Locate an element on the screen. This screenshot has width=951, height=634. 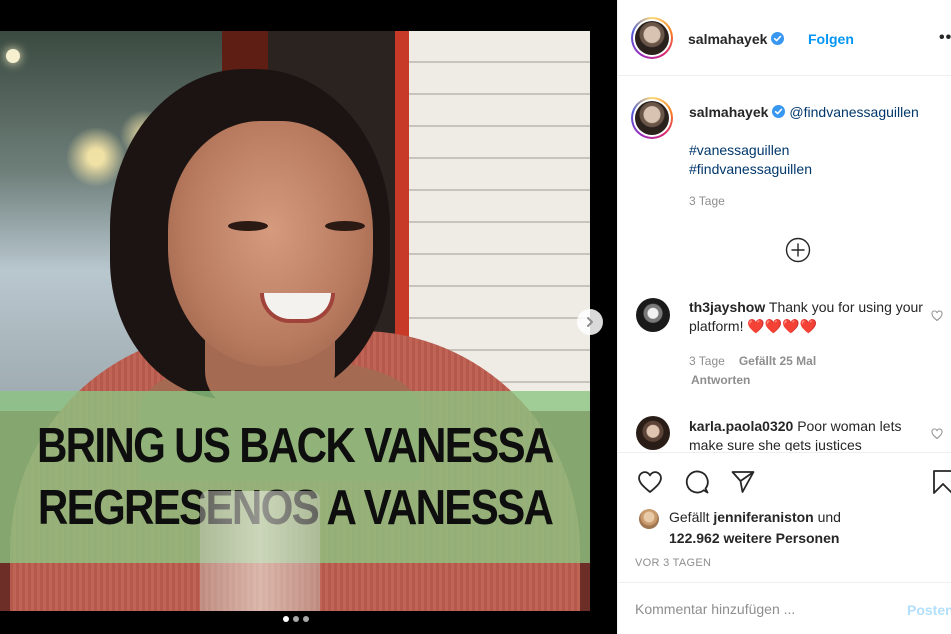
caption-time: 3 Tage is located at coordinates (707, 201).